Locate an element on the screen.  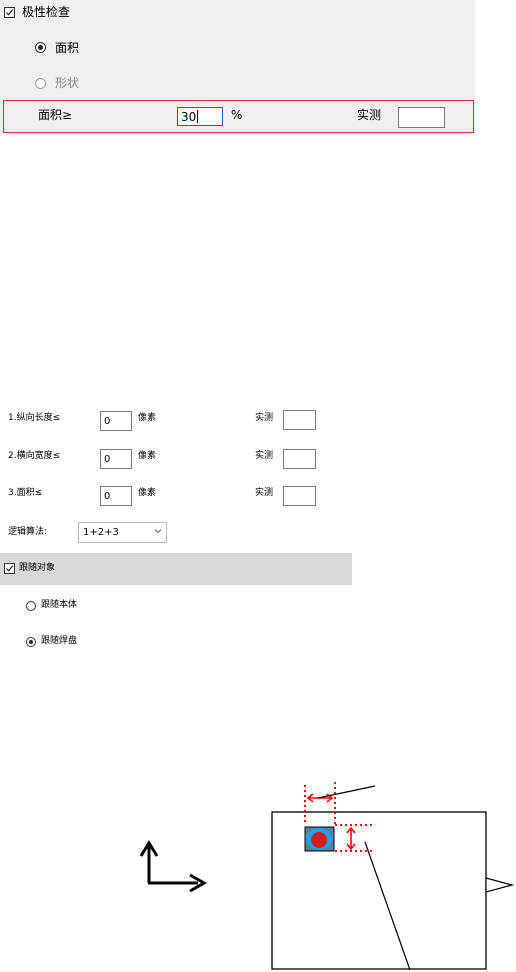
radio-area is located at coordinates (40, 47).